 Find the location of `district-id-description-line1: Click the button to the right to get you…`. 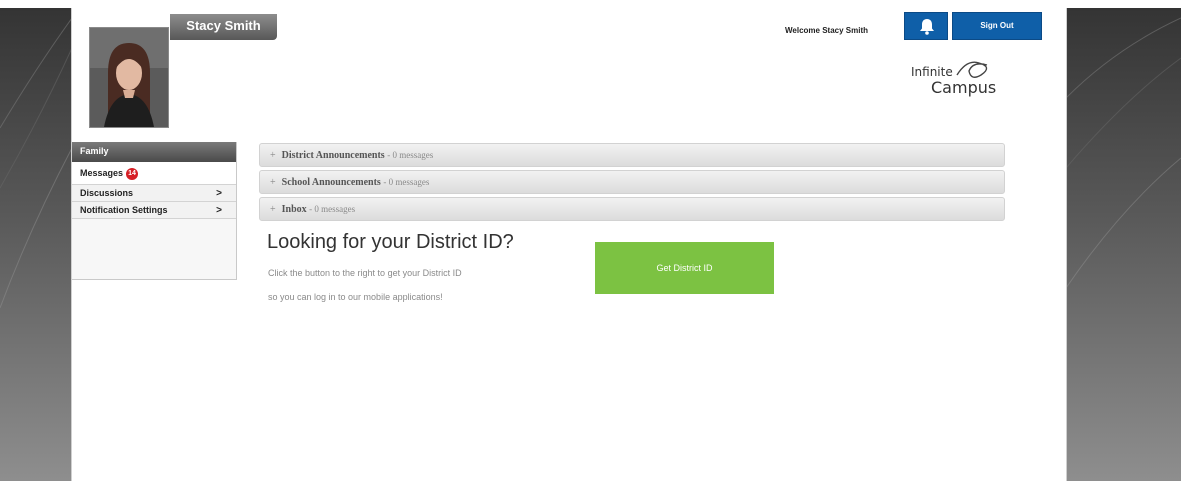

district-id-description-line1: Click the button to the right to get you… is located at coordinates (365, 273).